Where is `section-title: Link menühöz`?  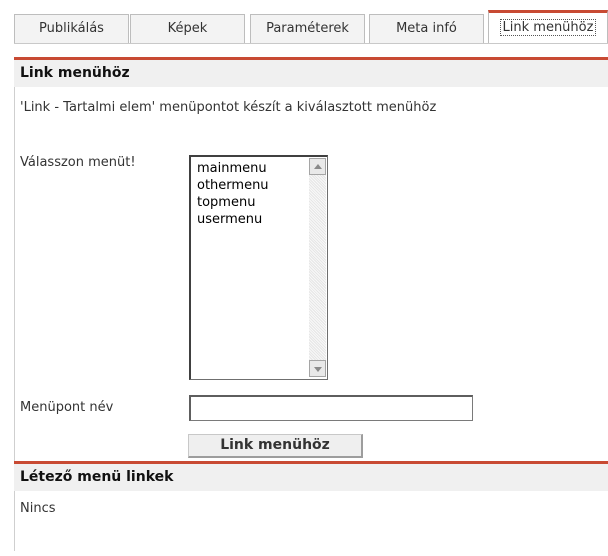 section-title: Link menühöz is located at coordinates (75, 73).